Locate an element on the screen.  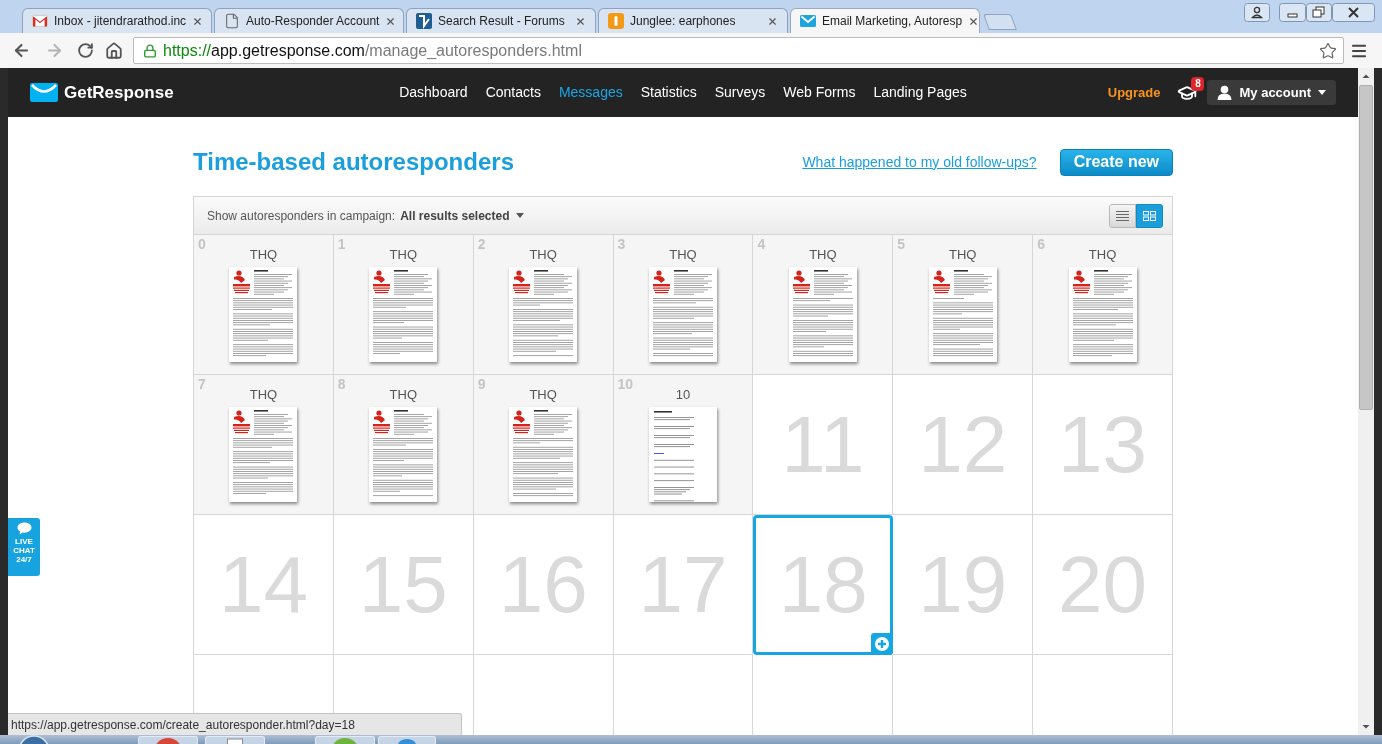
browser-tab: Search Result - Forums is located at coordinates (501, 20).